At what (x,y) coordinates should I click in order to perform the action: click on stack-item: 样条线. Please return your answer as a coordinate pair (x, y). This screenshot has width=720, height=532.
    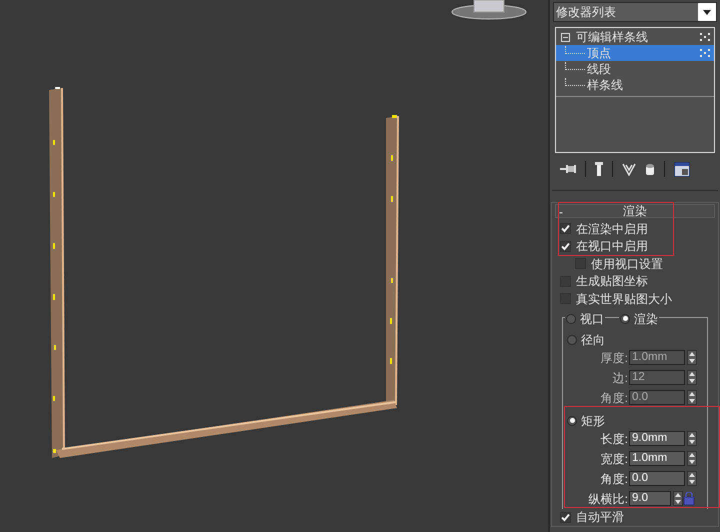
    Looking at the image, I should click on (635, 85).